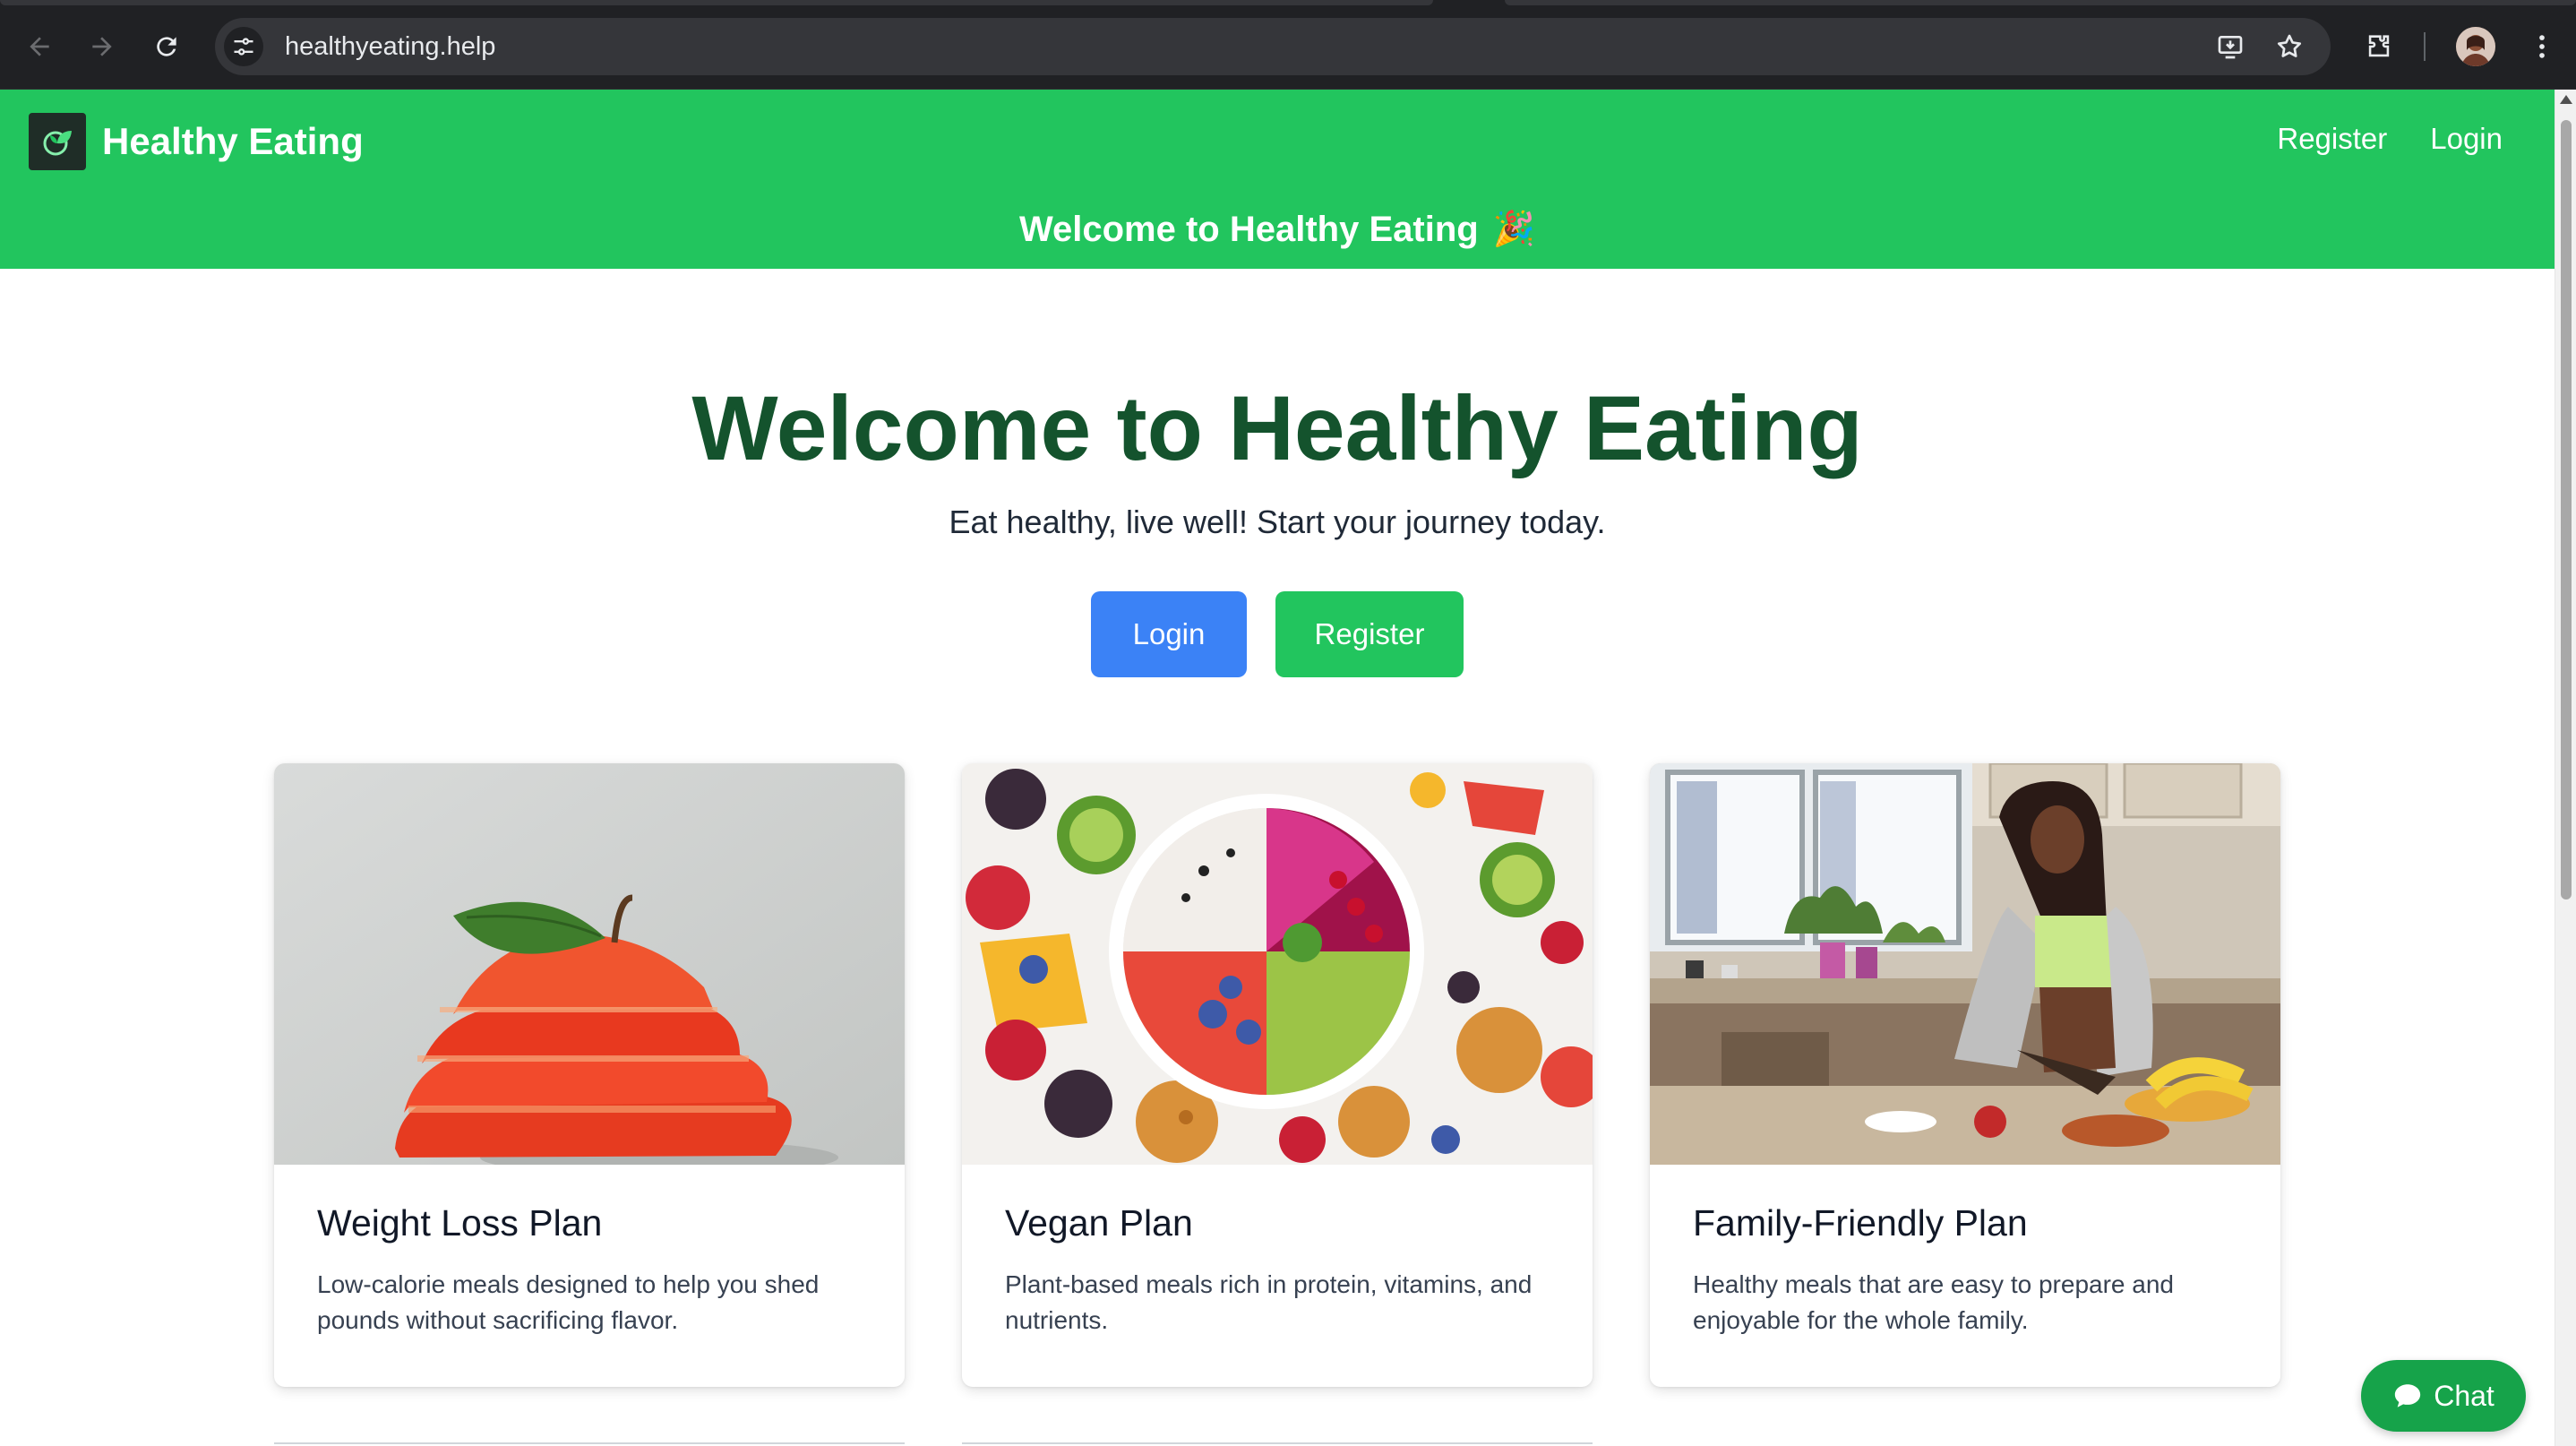 Image resolution: width=2576 pixels, height=1446 pixels. I want to click on install-app-icon, so click(2230, 47).